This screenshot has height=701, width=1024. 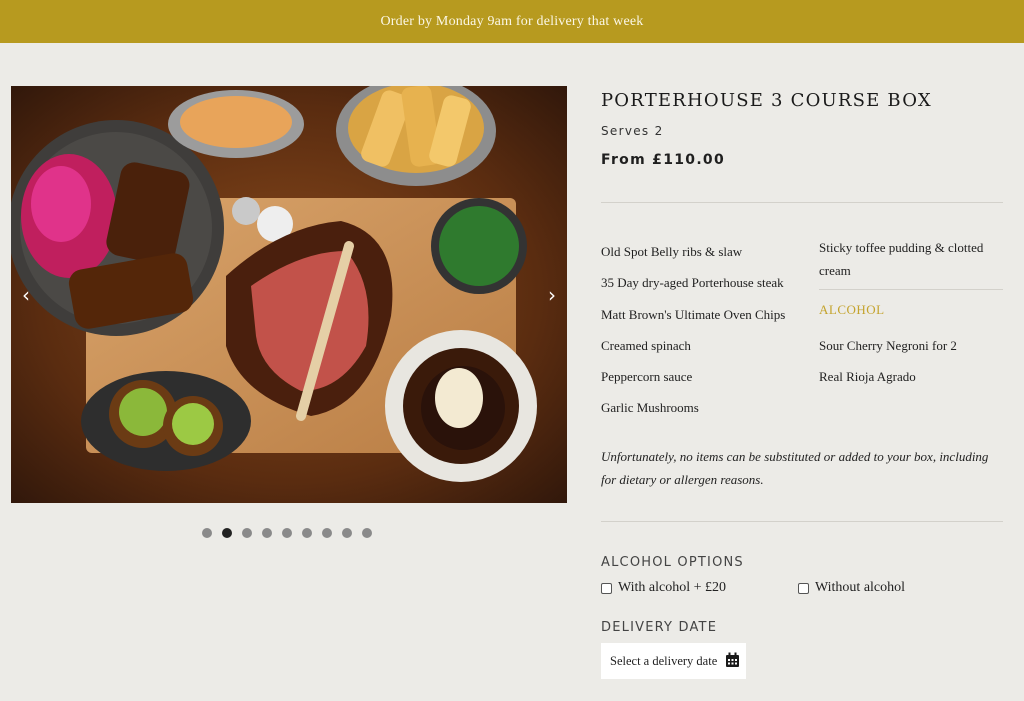 I want to click on without-alcohol-label: Without alcohol, so click(x=860, y=587).